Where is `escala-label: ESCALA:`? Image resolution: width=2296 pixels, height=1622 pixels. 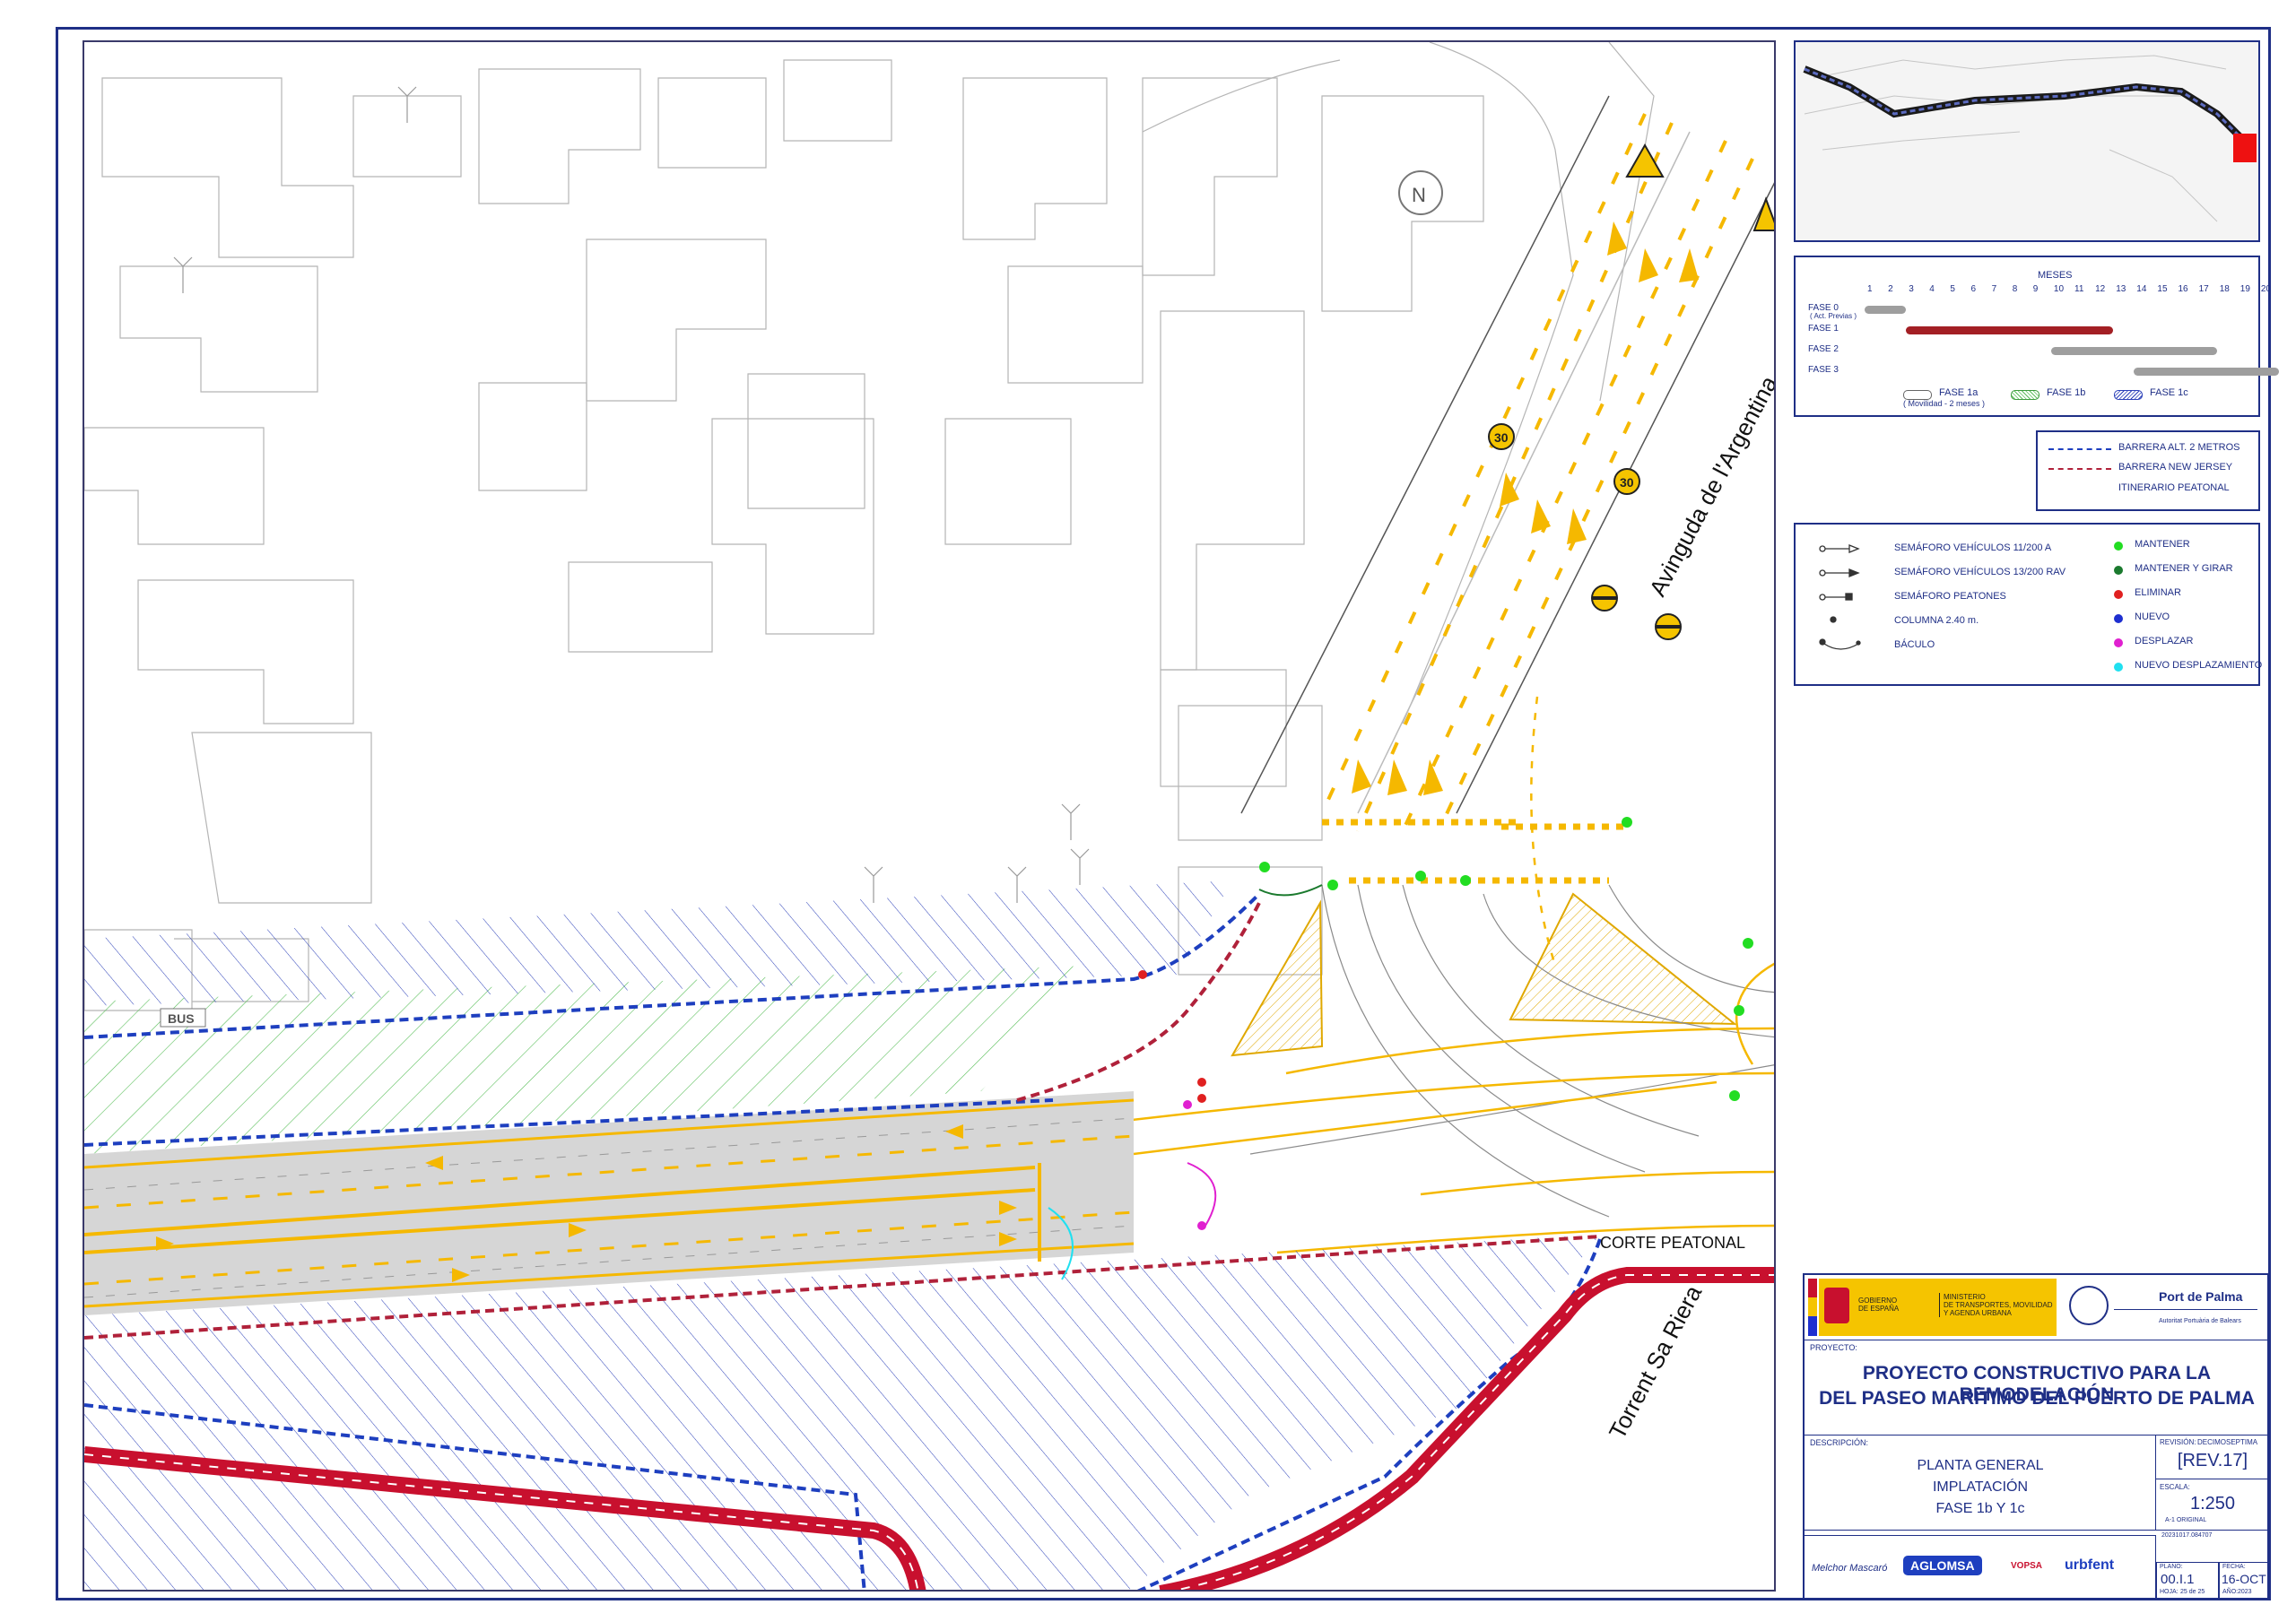 escala-label: ESCALA: is located at coordinates (2175, 1487).